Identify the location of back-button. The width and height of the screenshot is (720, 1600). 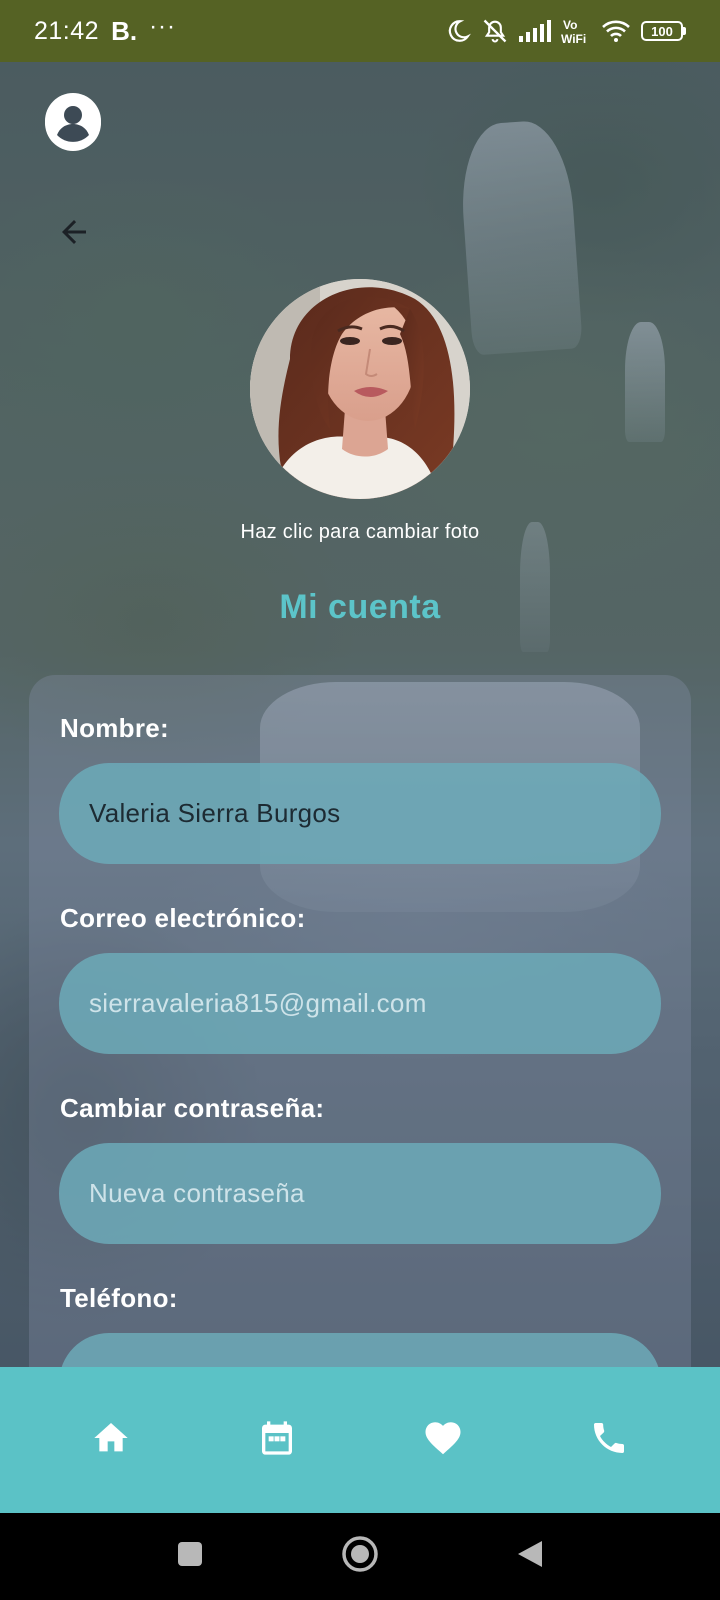
(74, 234).